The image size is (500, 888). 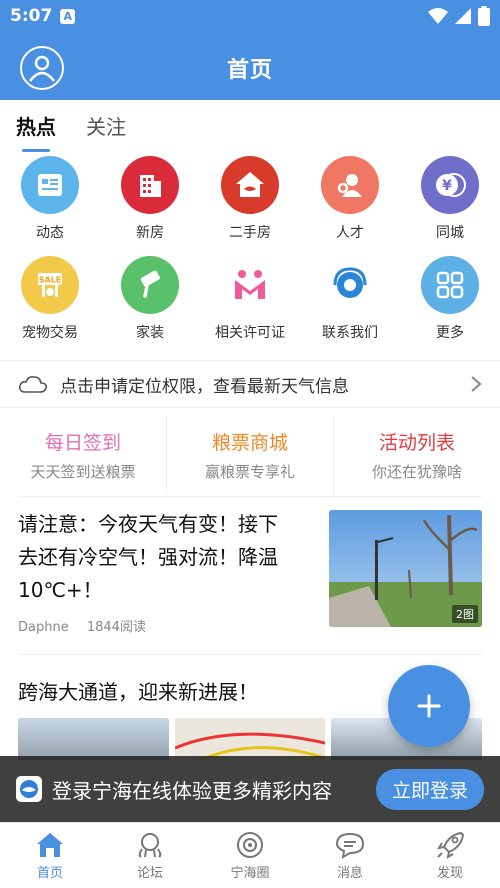 I want to click on promo-daily-checkin: 每日签到 天天签到送粮票, so click(x=83, y=455).